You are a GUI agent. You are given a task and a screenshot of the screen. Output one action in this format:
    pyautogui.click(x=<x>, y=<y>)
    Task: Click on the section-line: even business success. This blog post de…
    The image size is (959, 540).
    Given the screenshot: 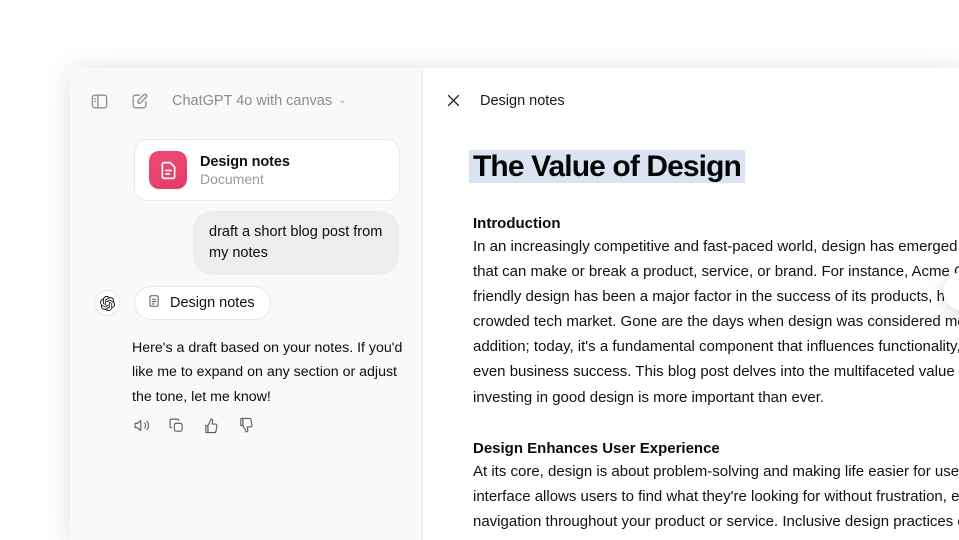 What is the action you would take?
    pyautogui.click(x=716, y=372)
    